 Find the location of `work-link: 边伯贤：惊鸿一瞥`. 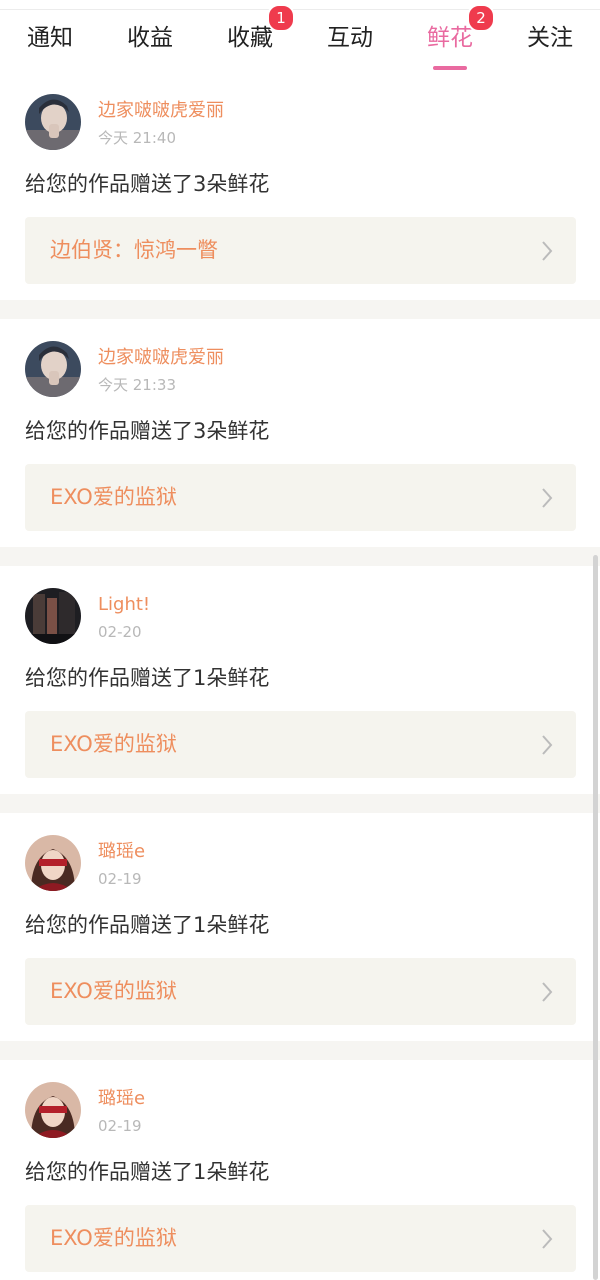

work-link: 边伯贤：惊鸿一瞥 is located at coordinates (300, 250).